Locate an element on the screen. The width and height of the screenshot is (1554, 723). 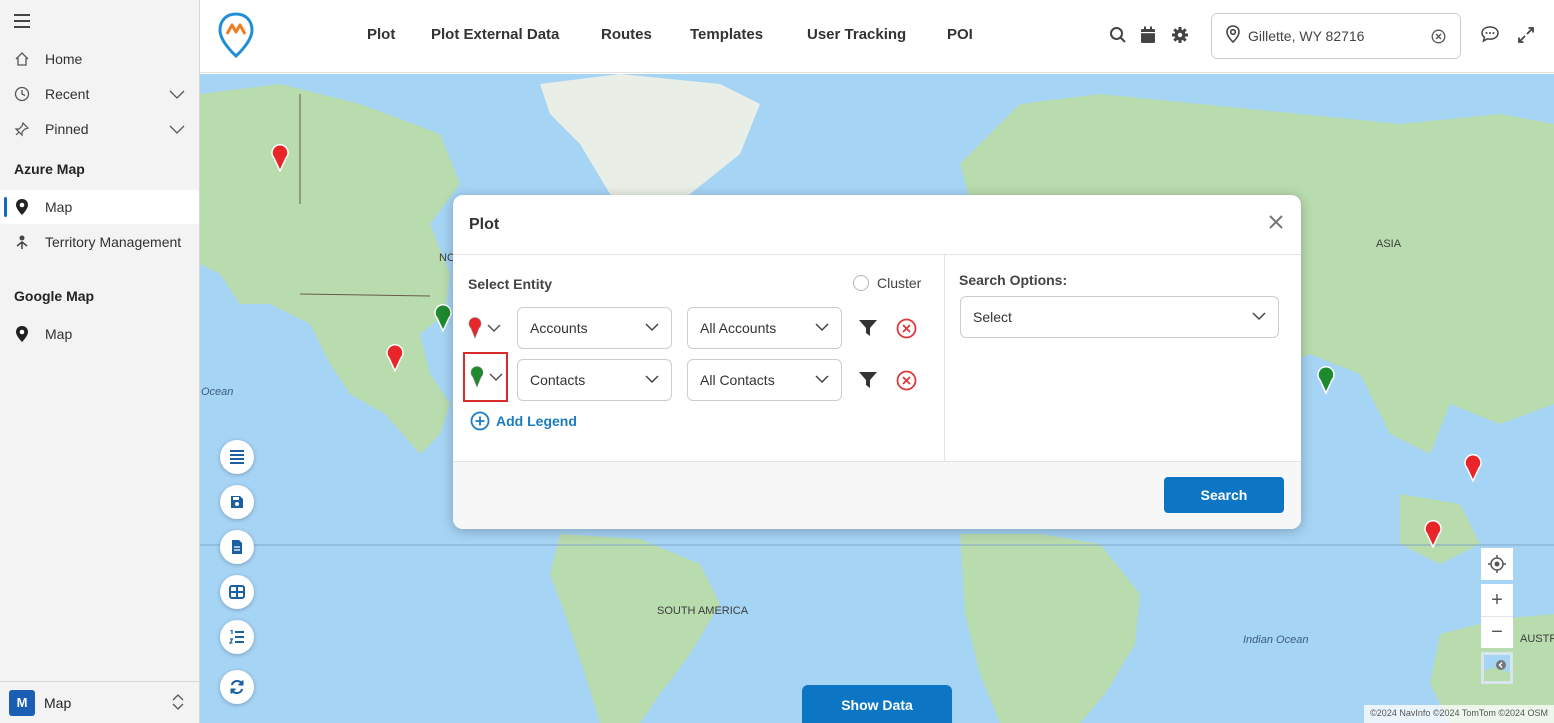
map-style-icon is located at coordinates (1497, 668).